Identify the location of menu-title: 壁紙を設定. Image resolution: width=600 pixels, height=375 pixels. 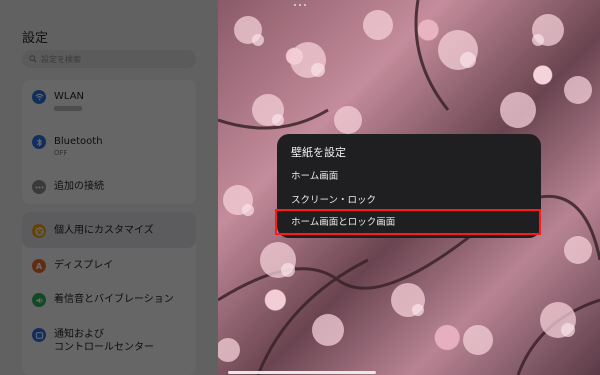
(318, 152).